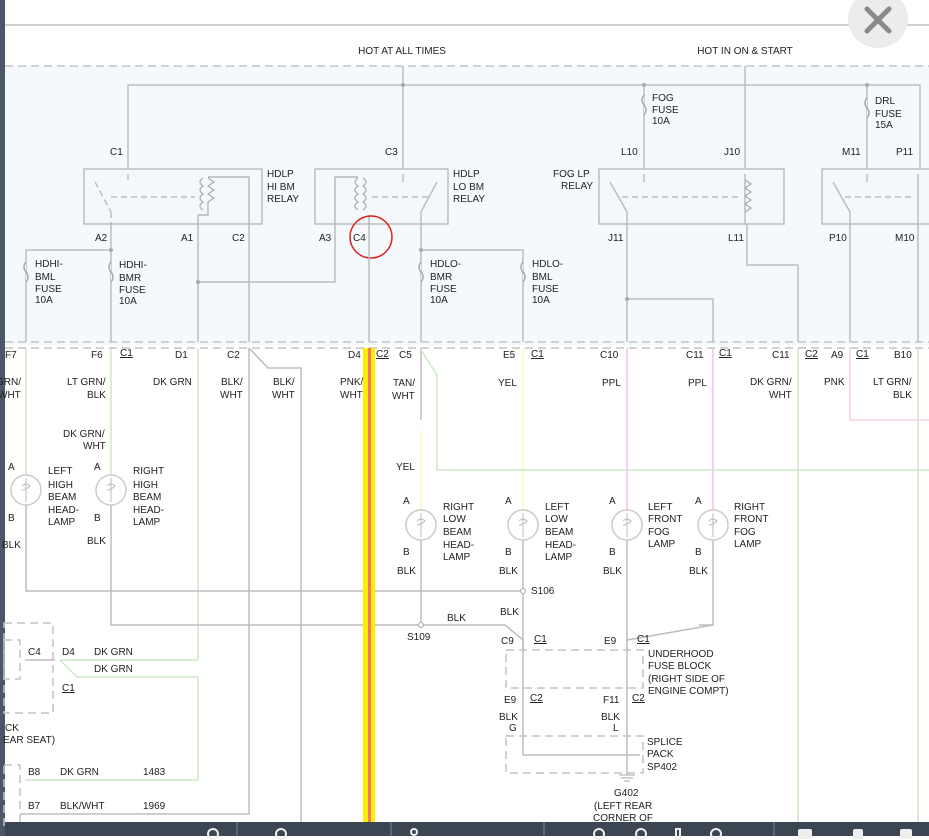  What do you see at coordinates (60, 471) in the screenshot?
I see `diagram-label: LEFT` at bounding box center [60, 471].